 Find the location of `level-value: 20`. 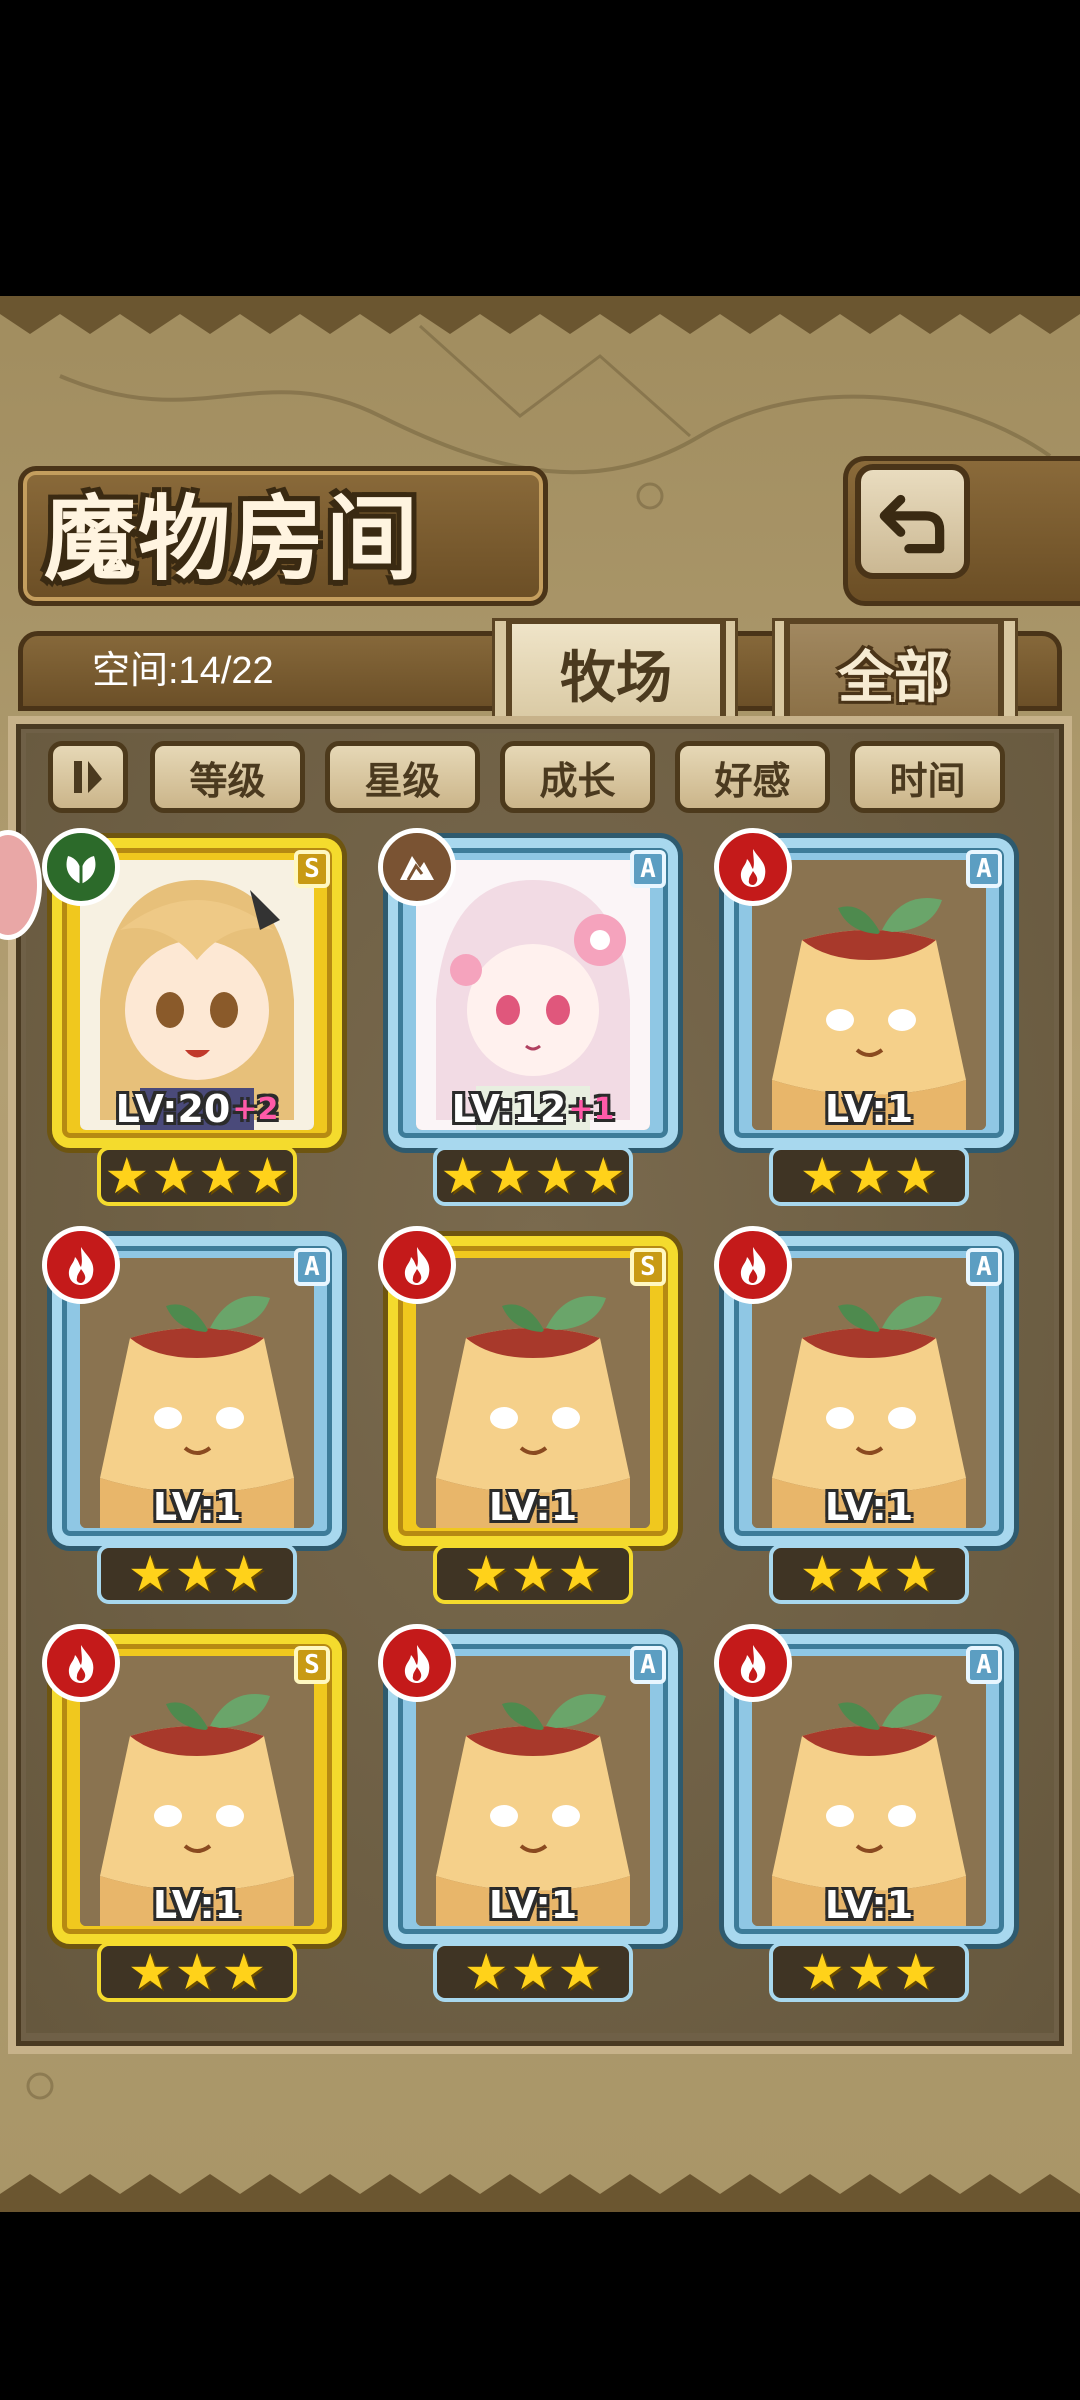

level-value: 20 is located at coordinates (204, 1109).